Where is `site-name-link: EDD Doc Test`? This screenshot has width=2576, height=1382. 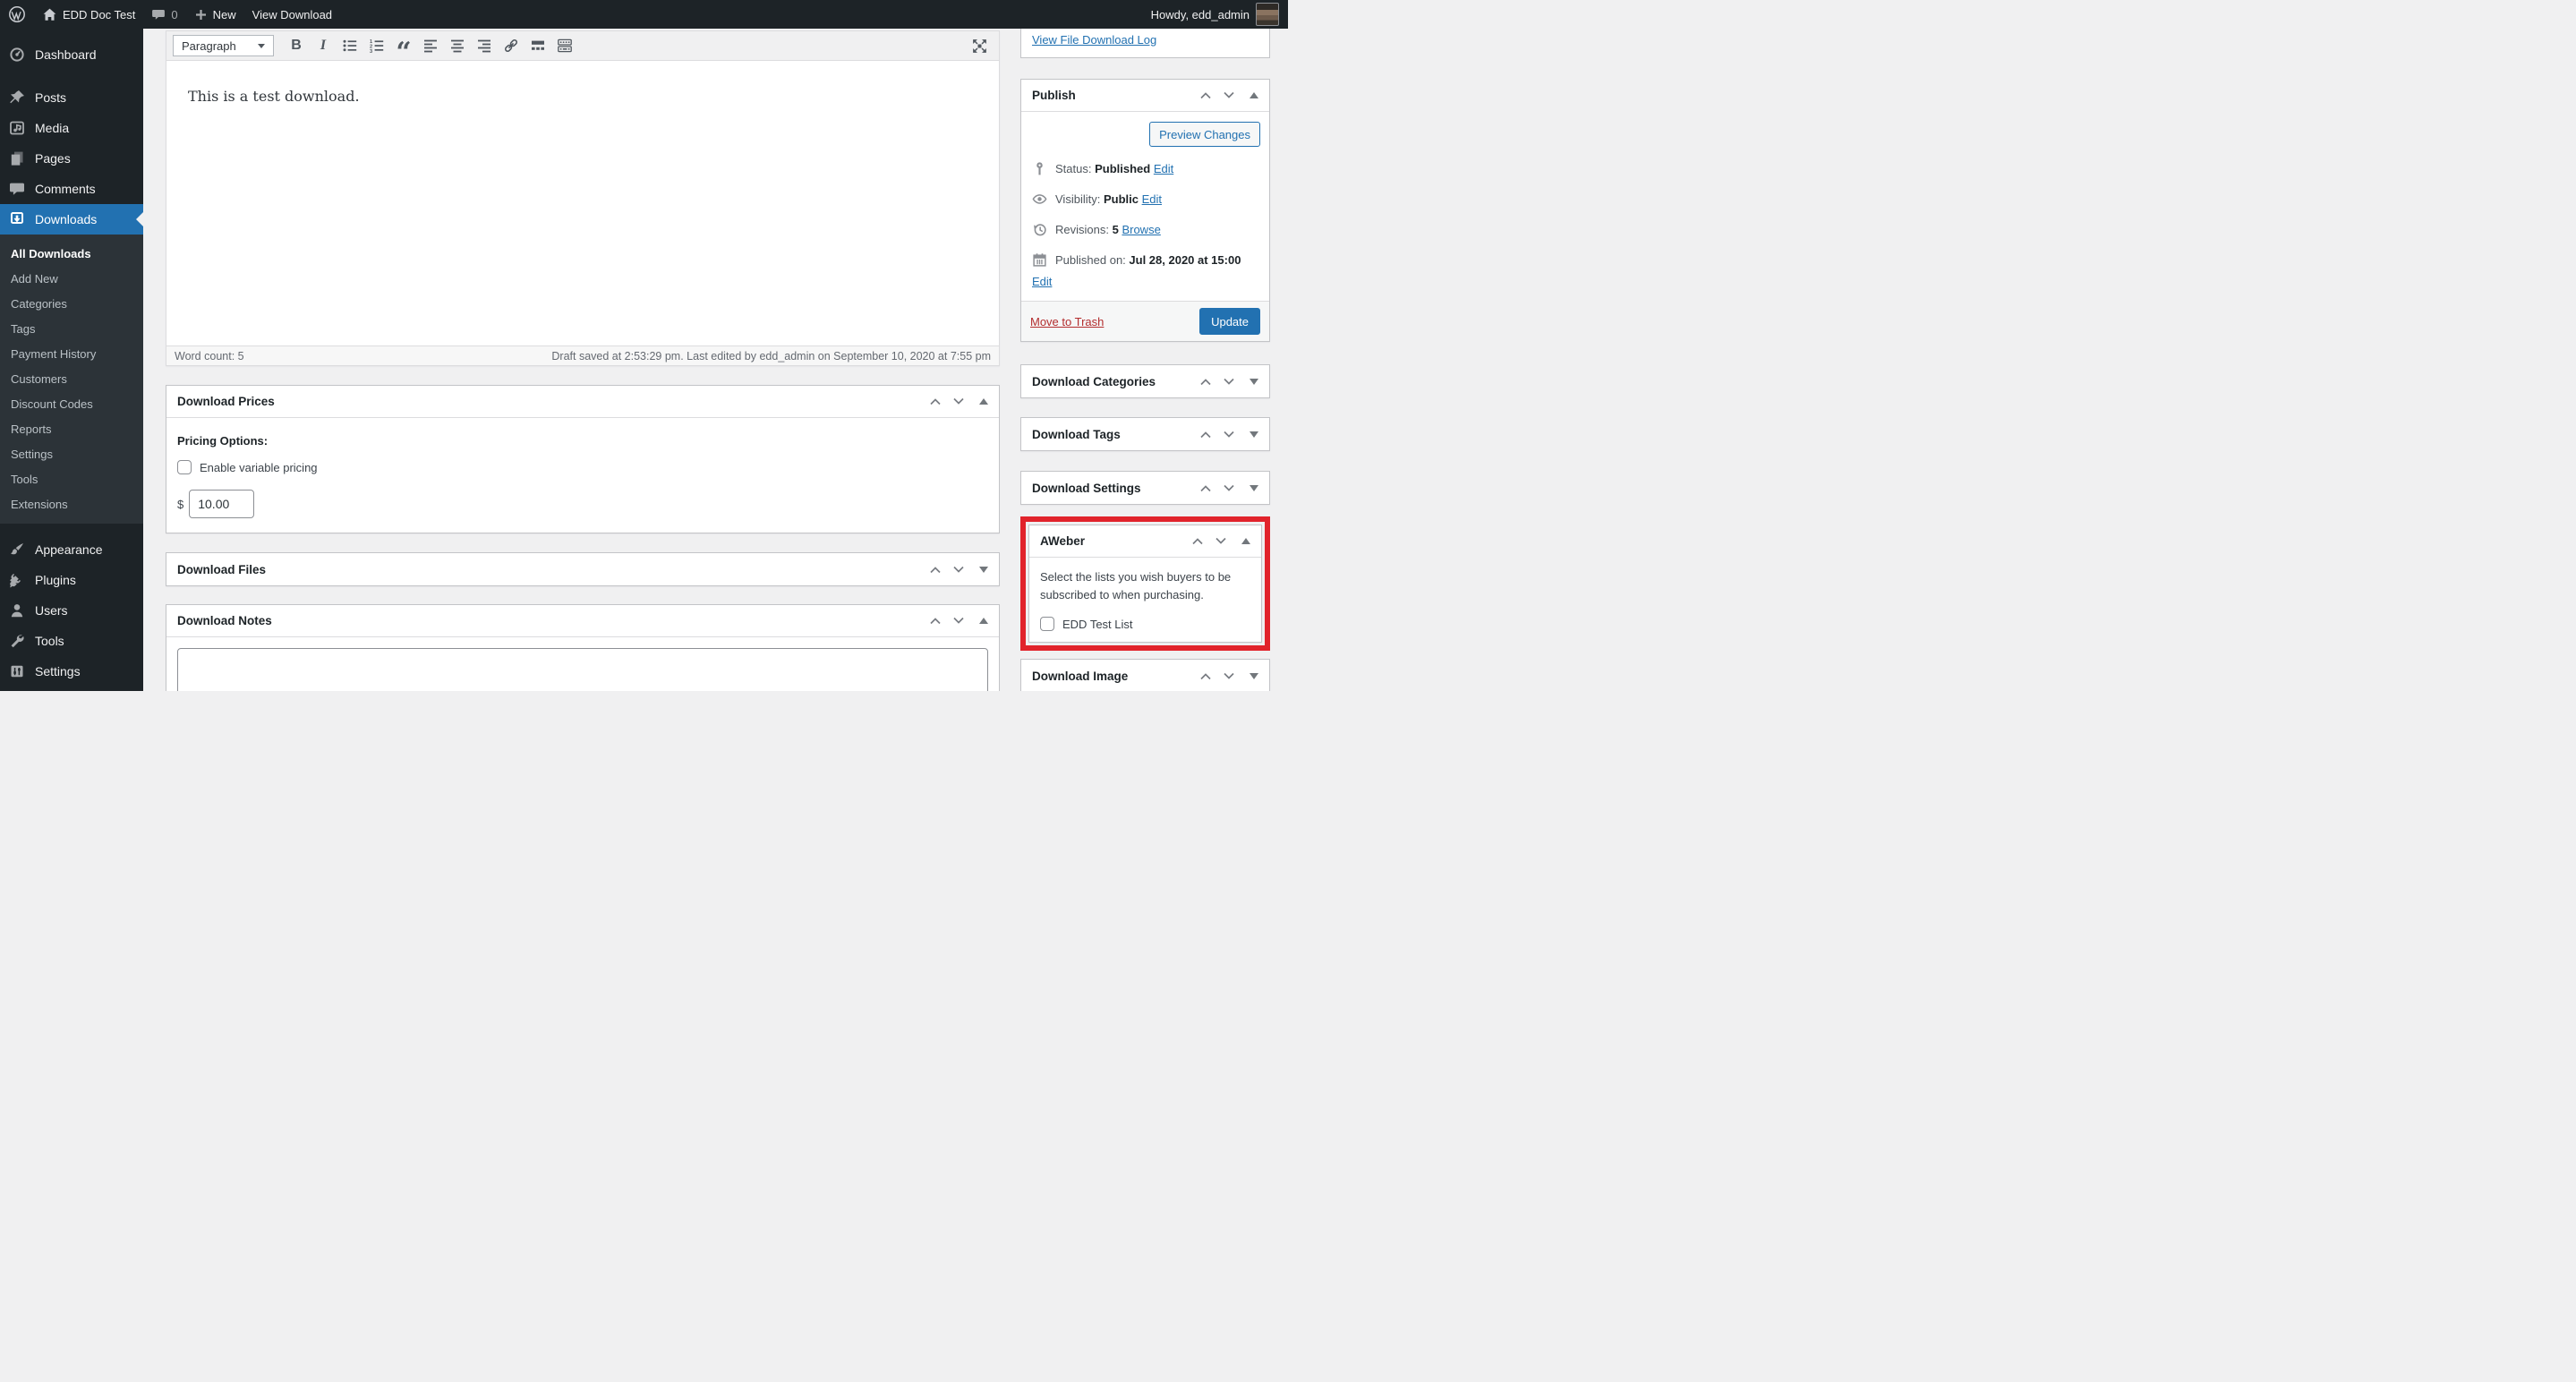 site-name-link: EDD Doc Test is located at coordinates (88, 14).